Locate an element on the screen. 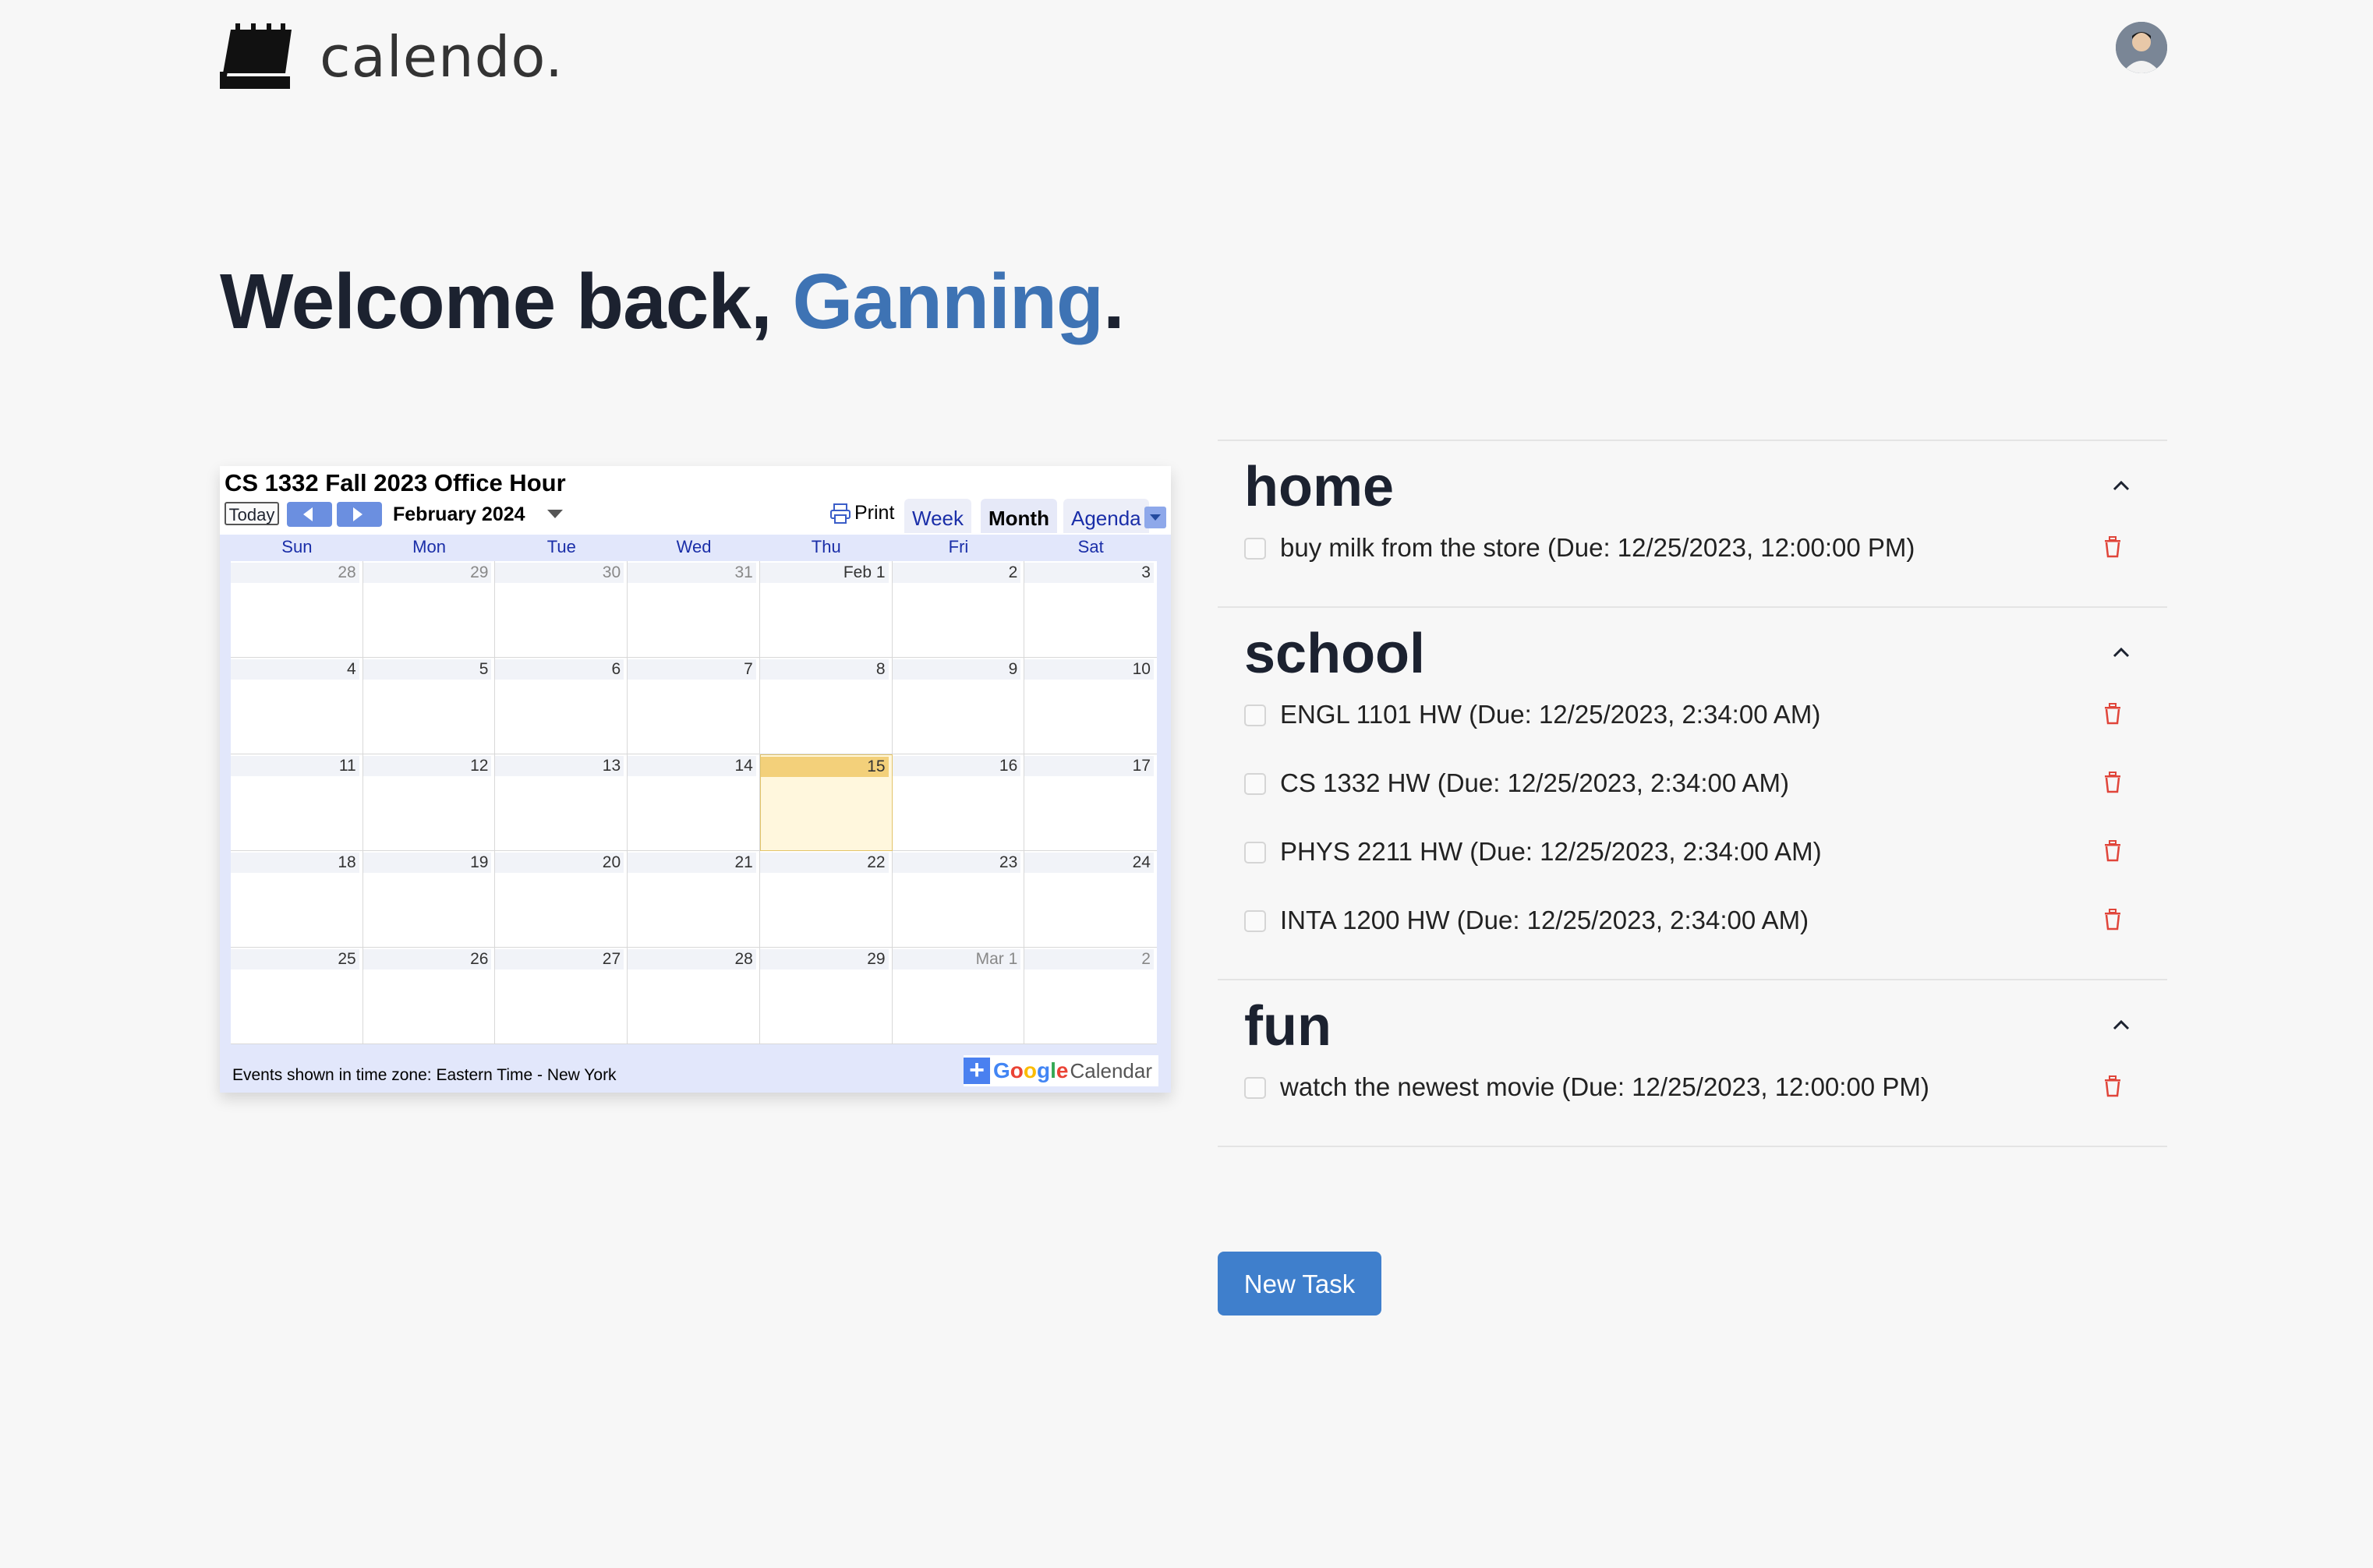 The height and width of the screenshot is (1568, 2373). calendar-day-cell: 24 is located at coordinates (1090, 899).